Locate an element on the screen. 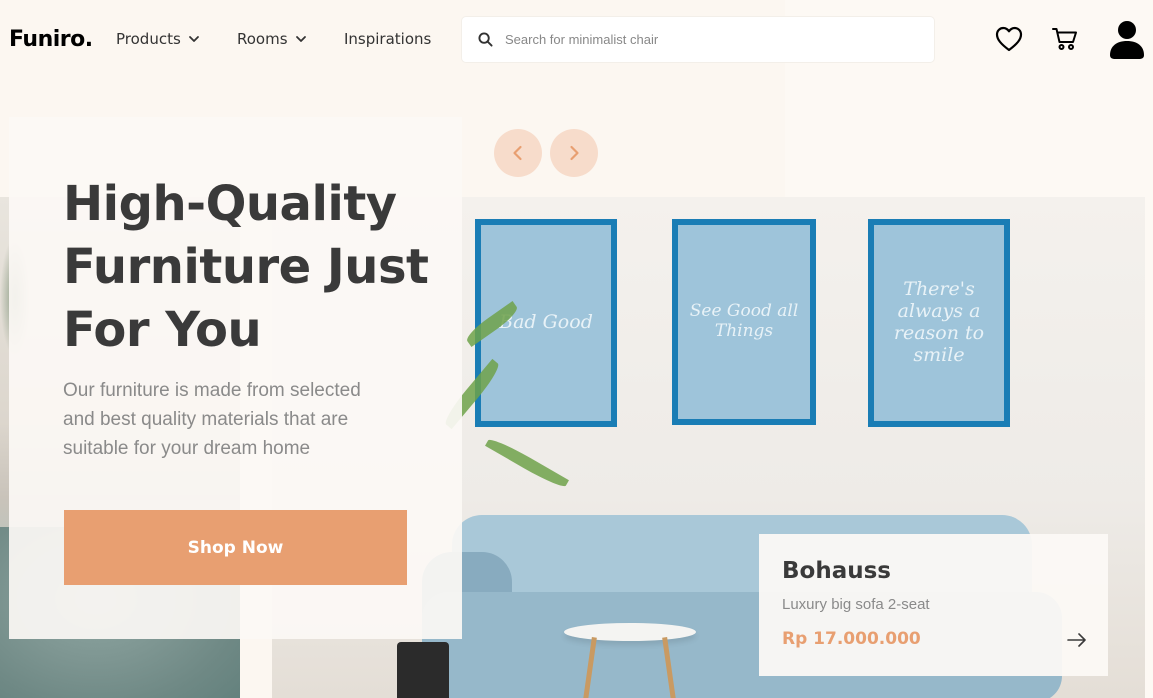 The width and height of the screenshot is (1153, 698). hero-title: High-Quality Furniture Just For You is located at coordinates (246, 267).